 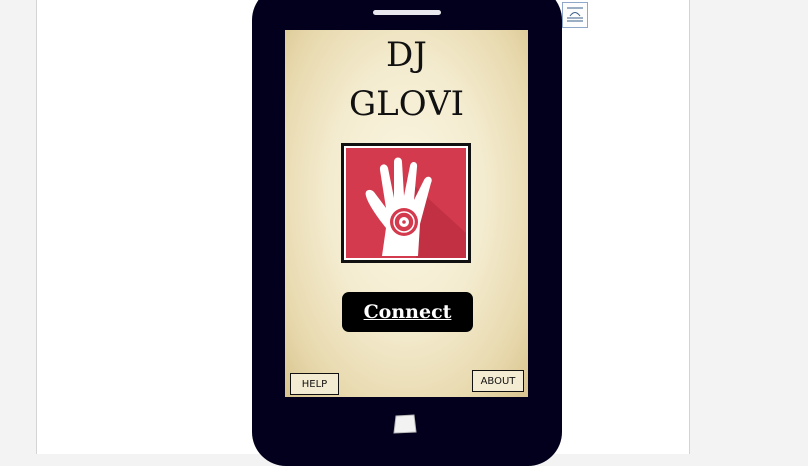 I want to click on layout-options-button, so click(x=575, y=15).